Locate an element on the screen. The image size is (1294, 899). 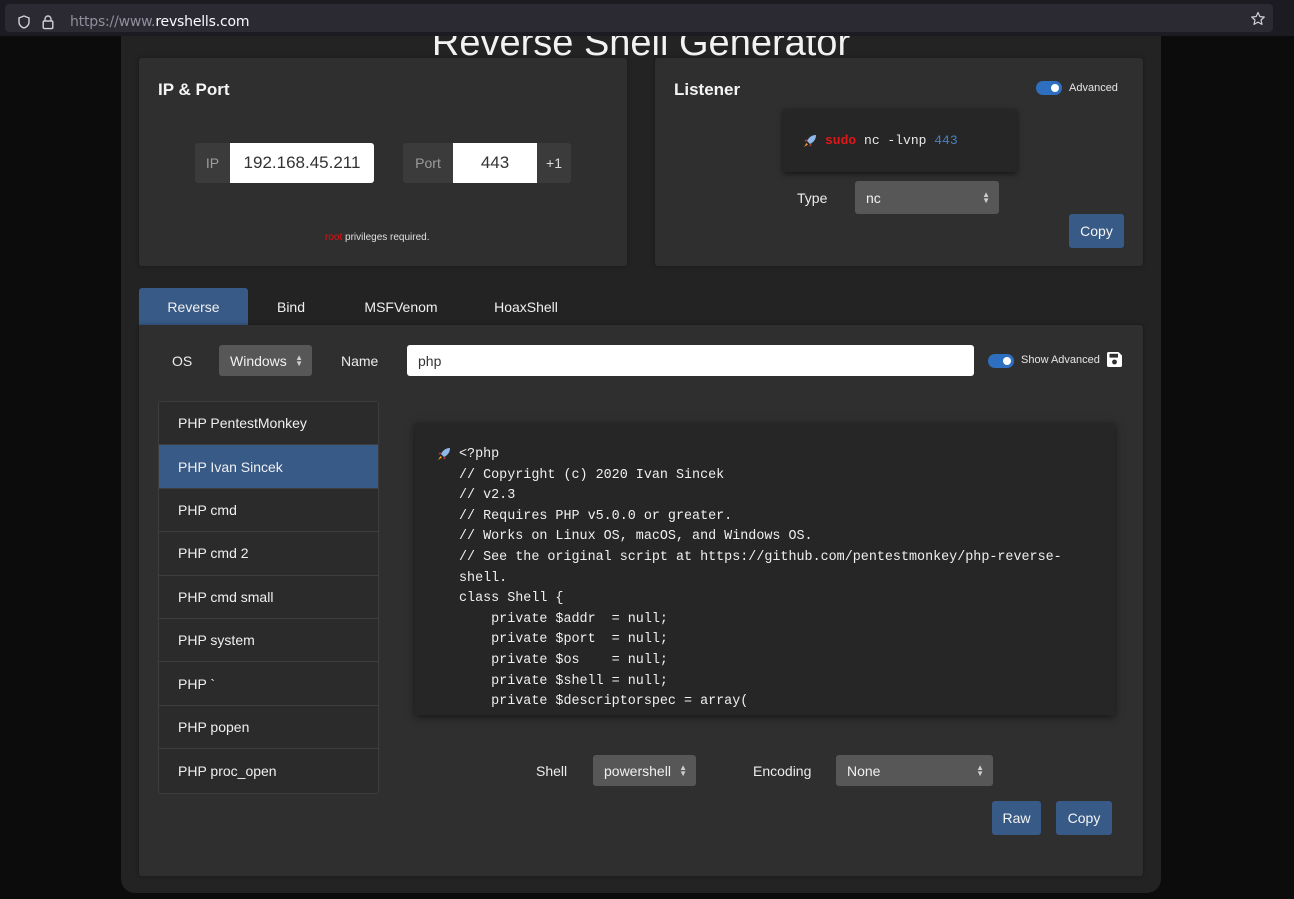
show-advanced-label: Show Advanced is located at coordinates (1060, 360).